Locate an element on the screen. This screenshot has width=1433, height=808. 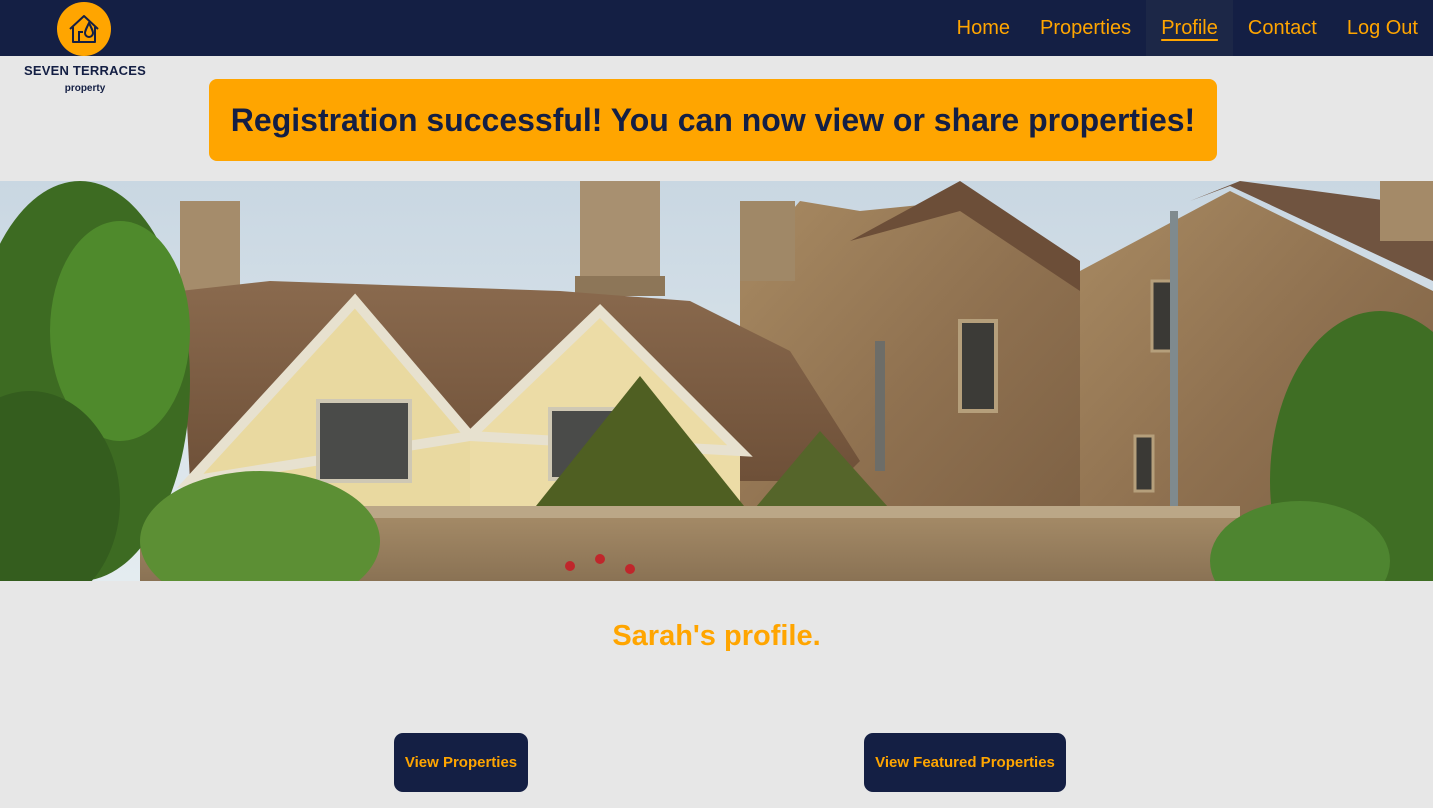
house-drop-icon is located at coordinates (84, 29).